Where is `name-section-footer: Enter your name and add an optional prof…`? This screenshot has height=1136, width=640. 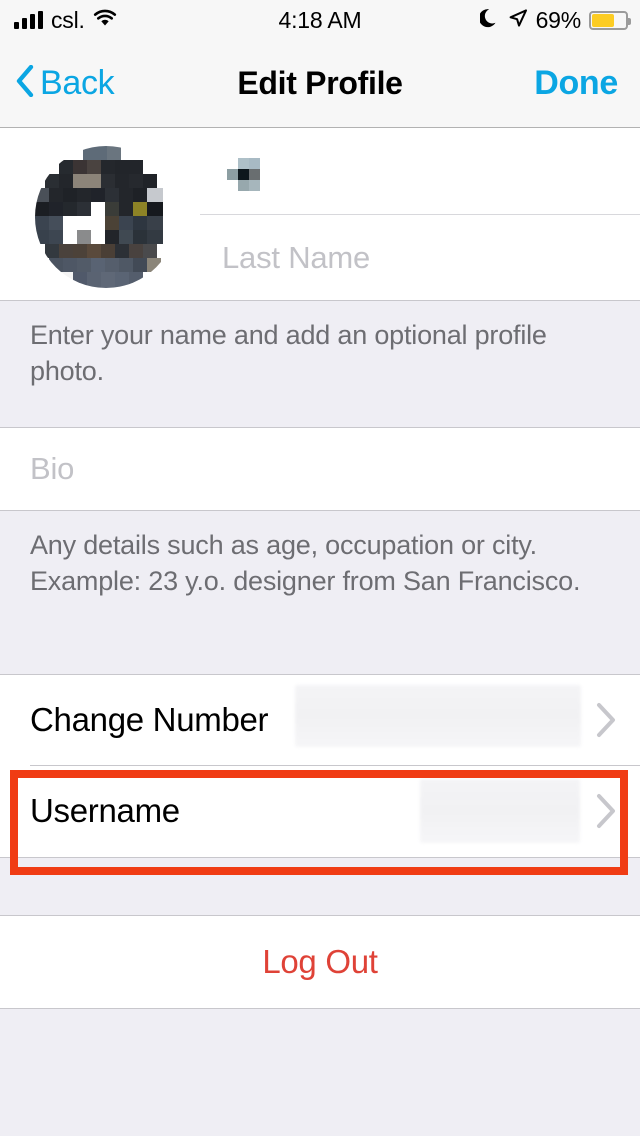 name-section-footer: Enter your name and add an optional prof… is located at coordinates (320, 364).